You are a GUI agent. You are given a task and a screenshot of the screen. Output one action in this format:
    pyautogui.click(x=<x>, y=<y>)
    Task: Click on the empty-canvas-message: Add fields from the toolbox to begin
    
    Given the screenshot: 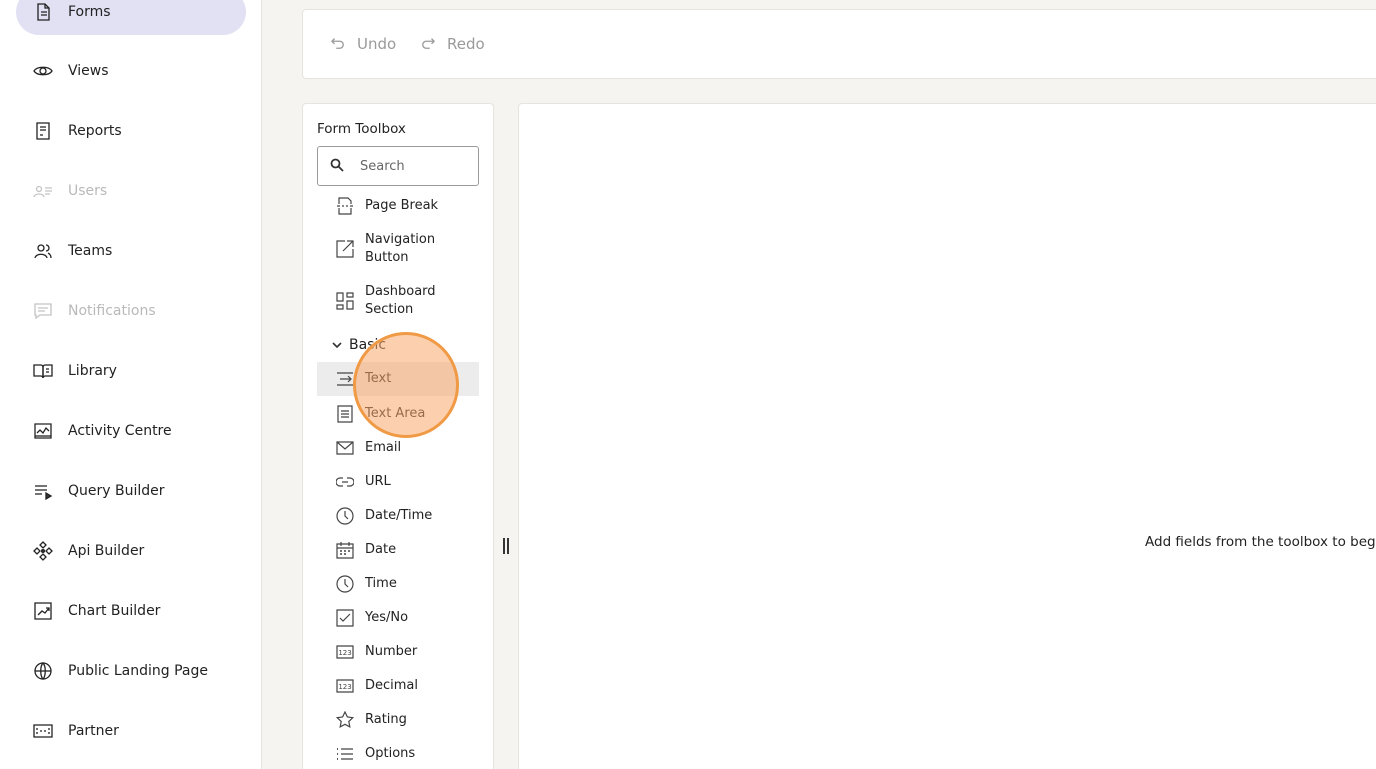 What is the action you would take?
    pyautogui.click(x=1260, y=542)
    